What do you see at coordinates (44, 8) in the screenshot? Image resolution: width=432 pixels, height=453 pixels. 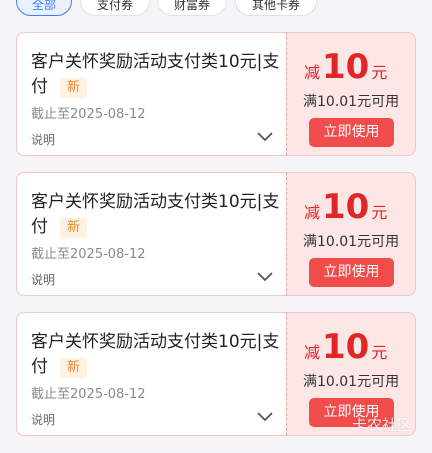 I see `tab-all: 全部` at bounding box center [44, 8].